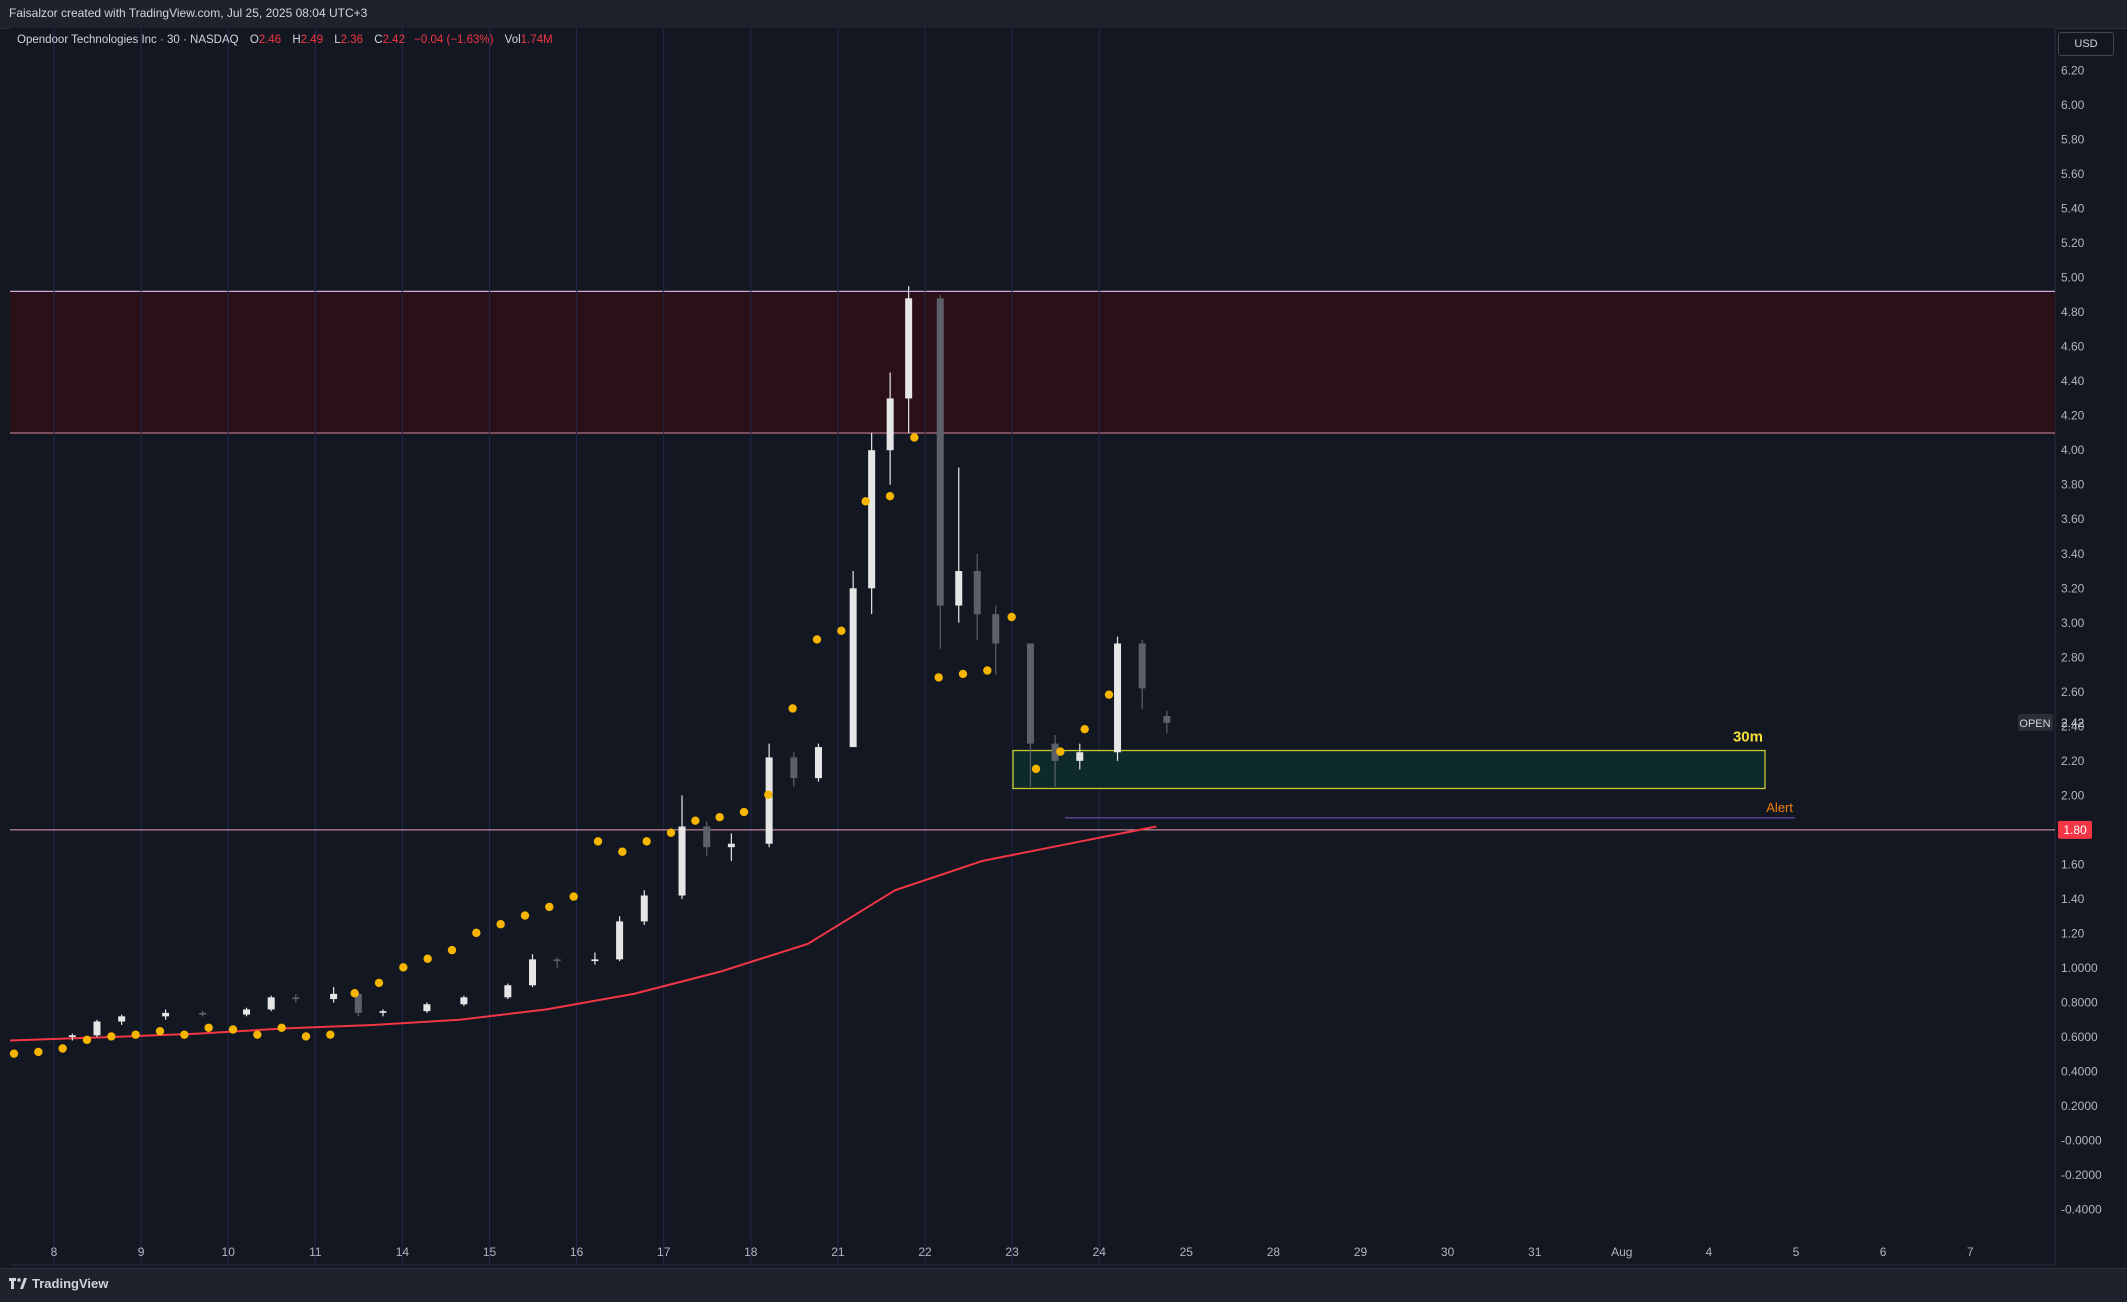 This screenshot has width=2127, height=1302. What do you see at coordinates (1100, 1252) in the screenshot?
I see `x-tick-label: 24` at bounding box center [1100, 1252].